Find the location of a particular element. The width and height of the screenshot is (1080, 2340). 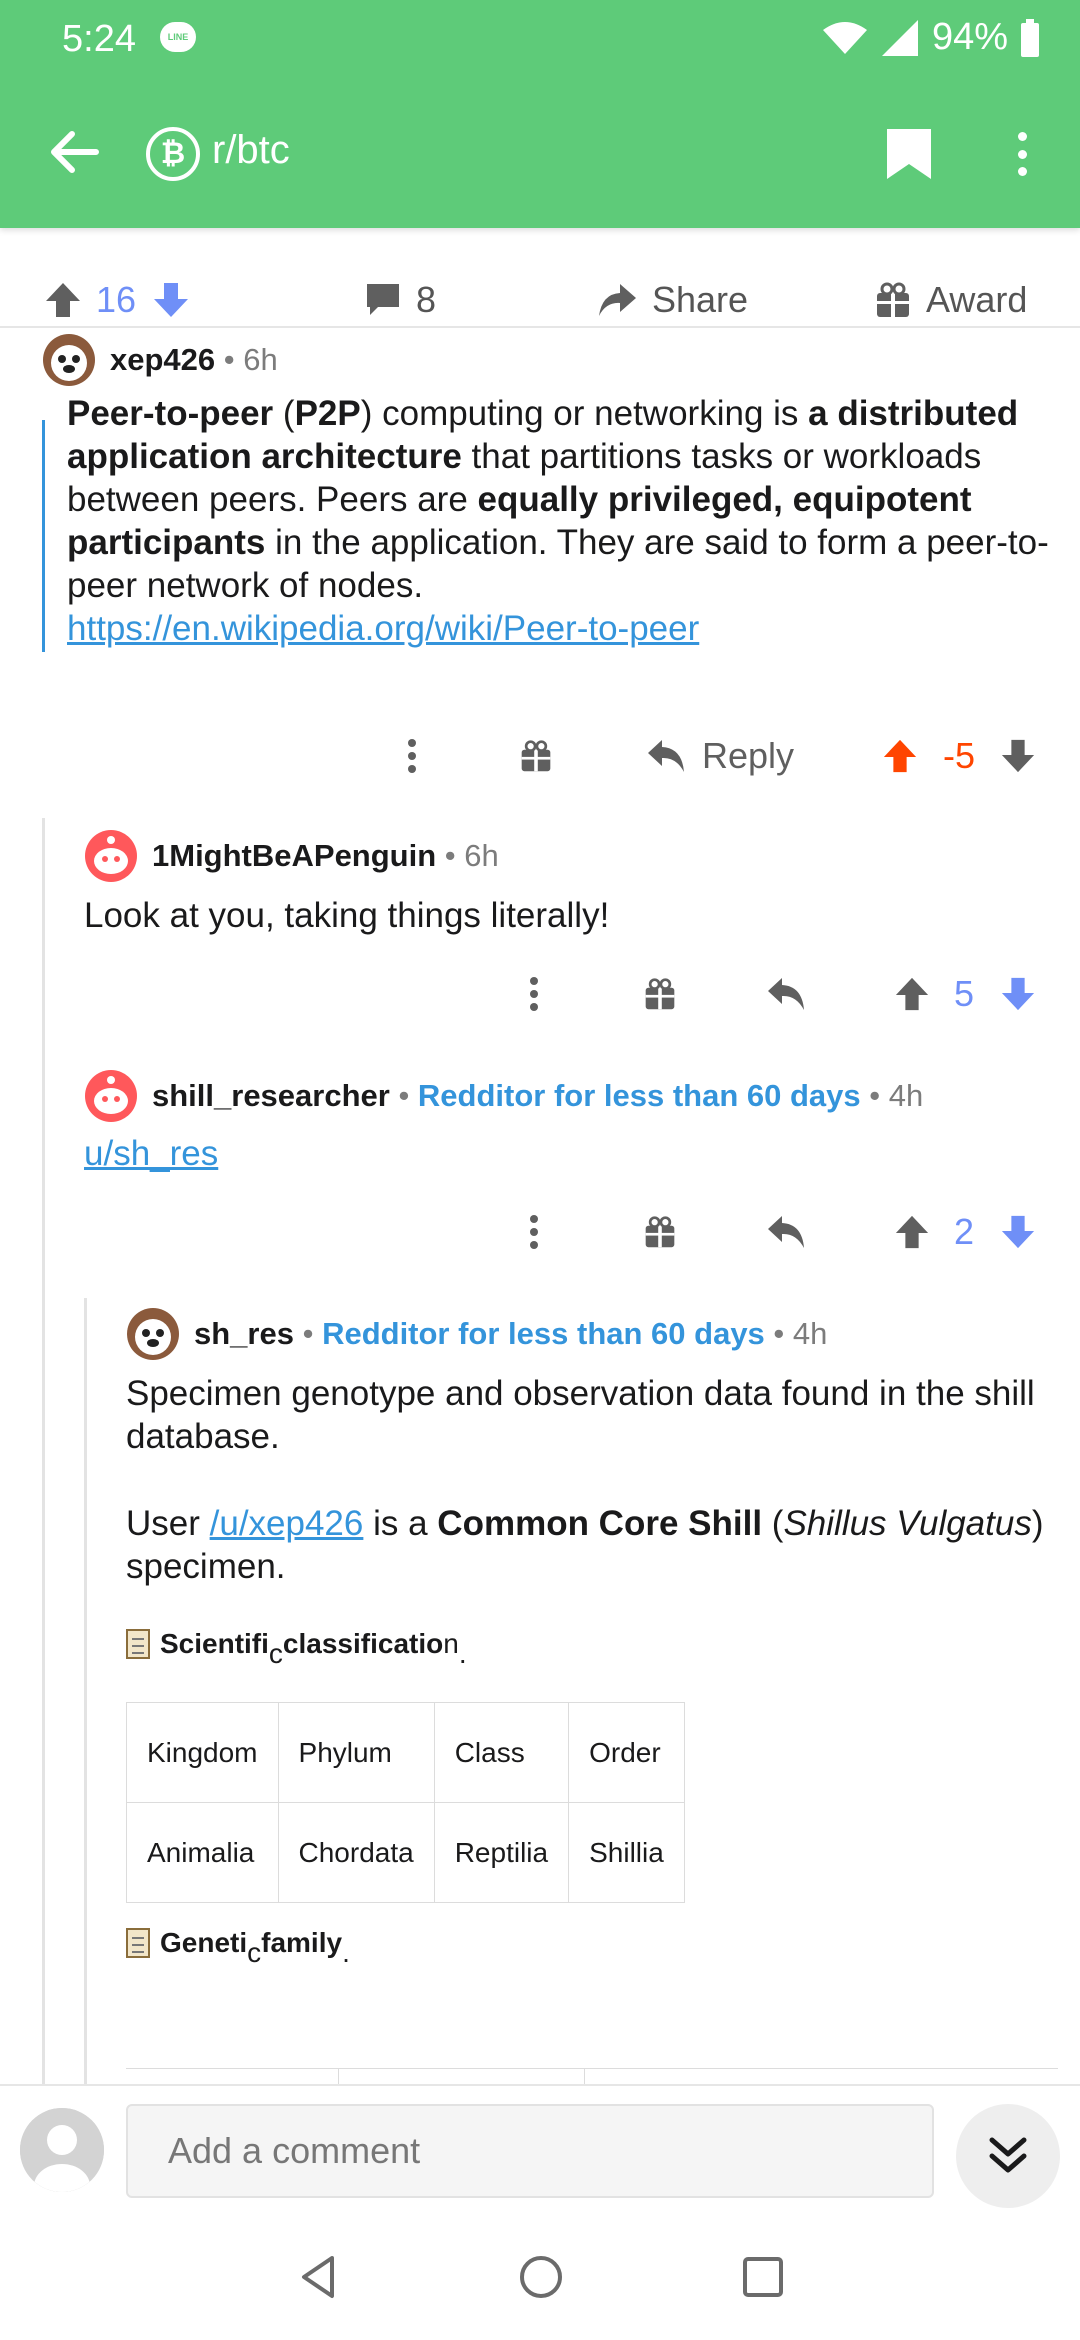

add-comment-input: Add a comment is located at coordinates (530, 2151).